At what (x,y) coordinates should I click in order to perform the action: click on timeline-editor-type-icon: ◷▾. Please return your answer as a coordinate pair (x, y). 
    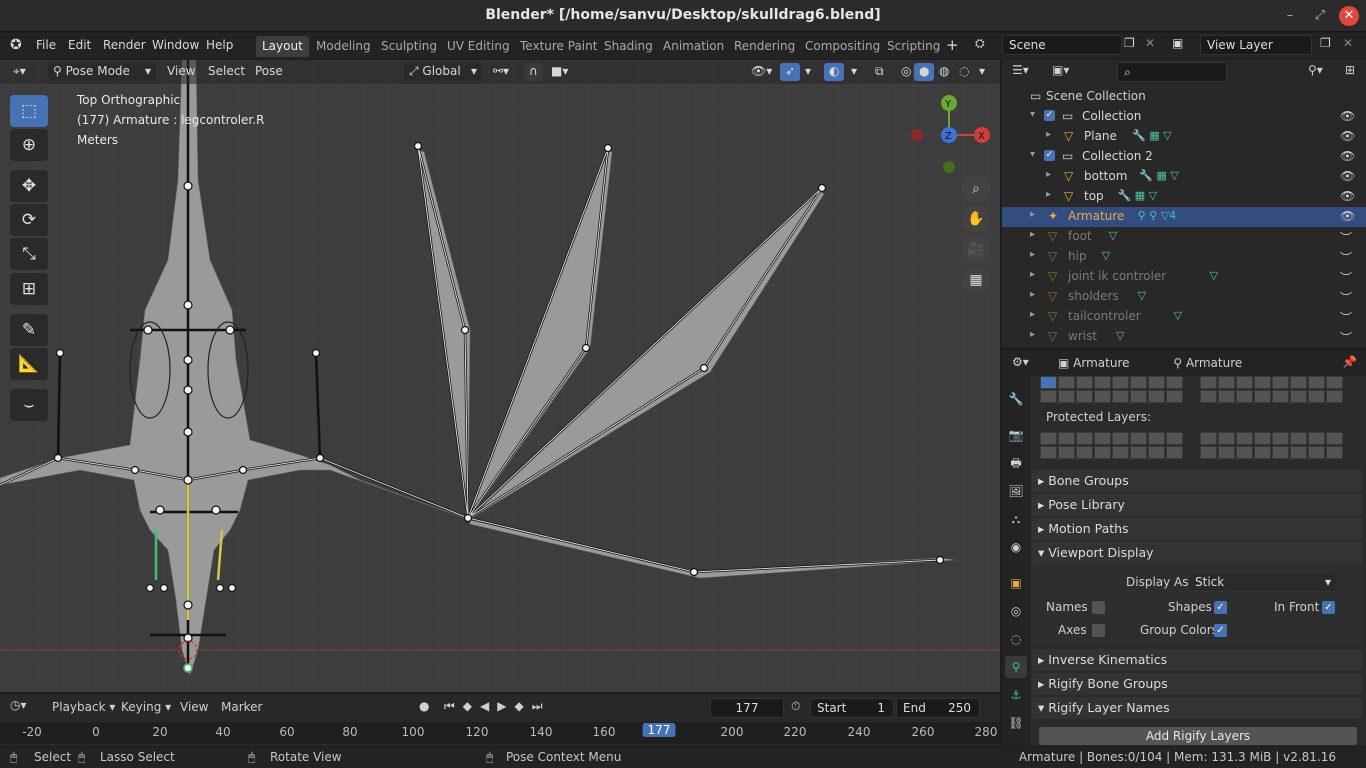
    Looking at the image, I should click on (18, 705).